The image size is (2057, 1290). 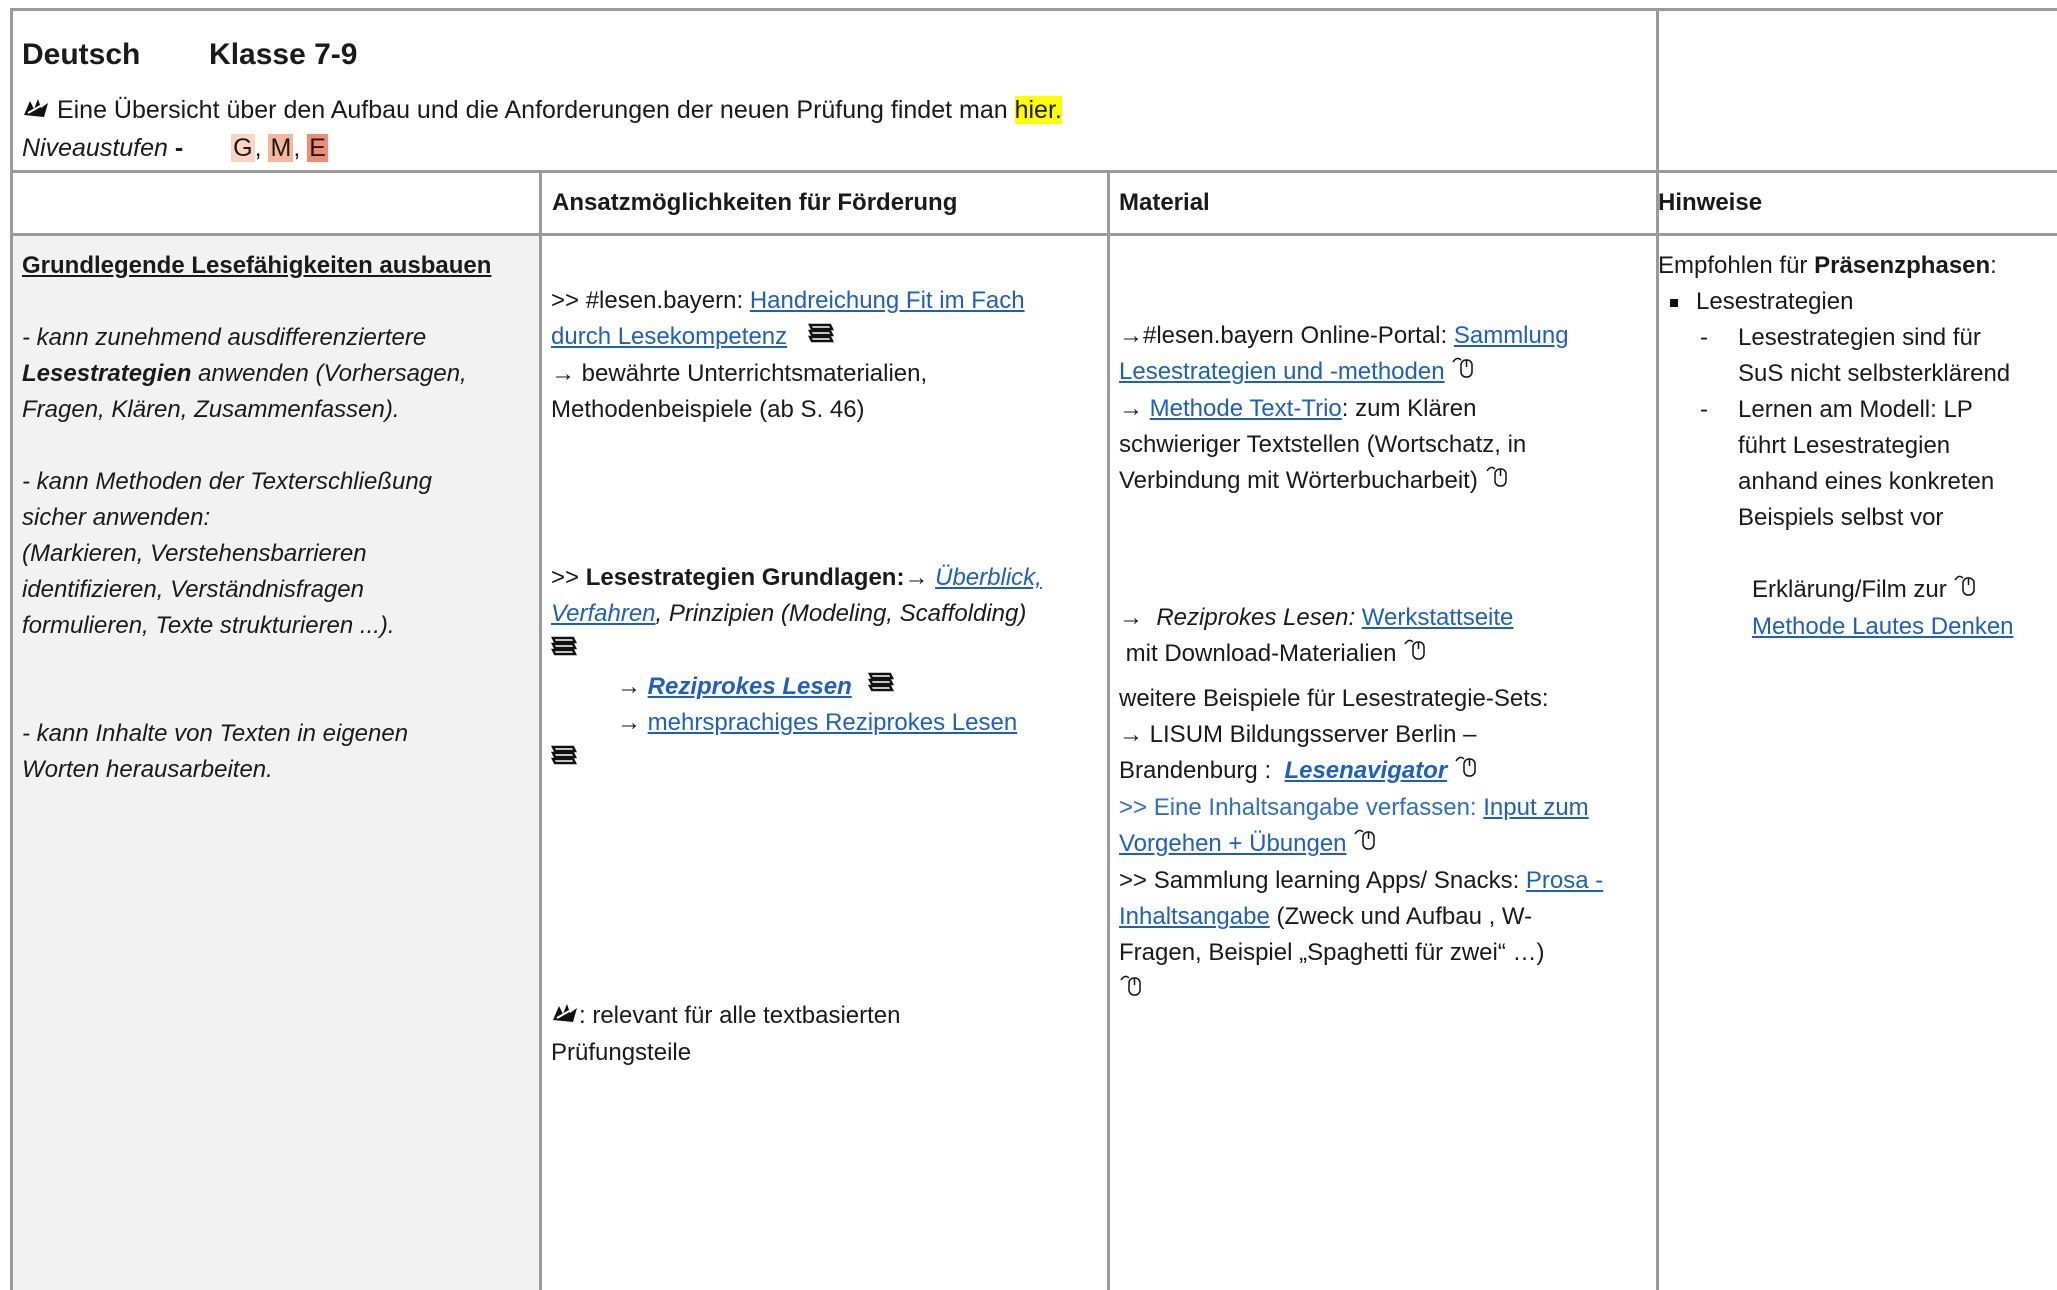 I want to click on hinweise-text: Lernen am Modell: LP, so click(x=1855, y=409).